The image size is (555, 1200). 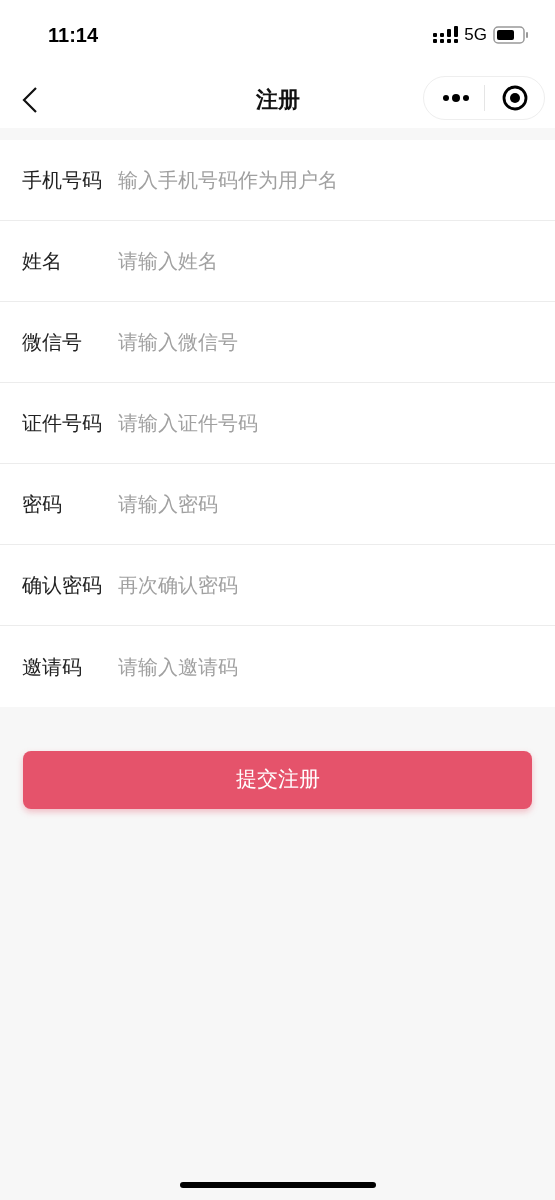 What do you see at coordinates (326, 423) in the screenshot?
I see `input-field: 请输入证件号码` at bounding box center [326, 423].